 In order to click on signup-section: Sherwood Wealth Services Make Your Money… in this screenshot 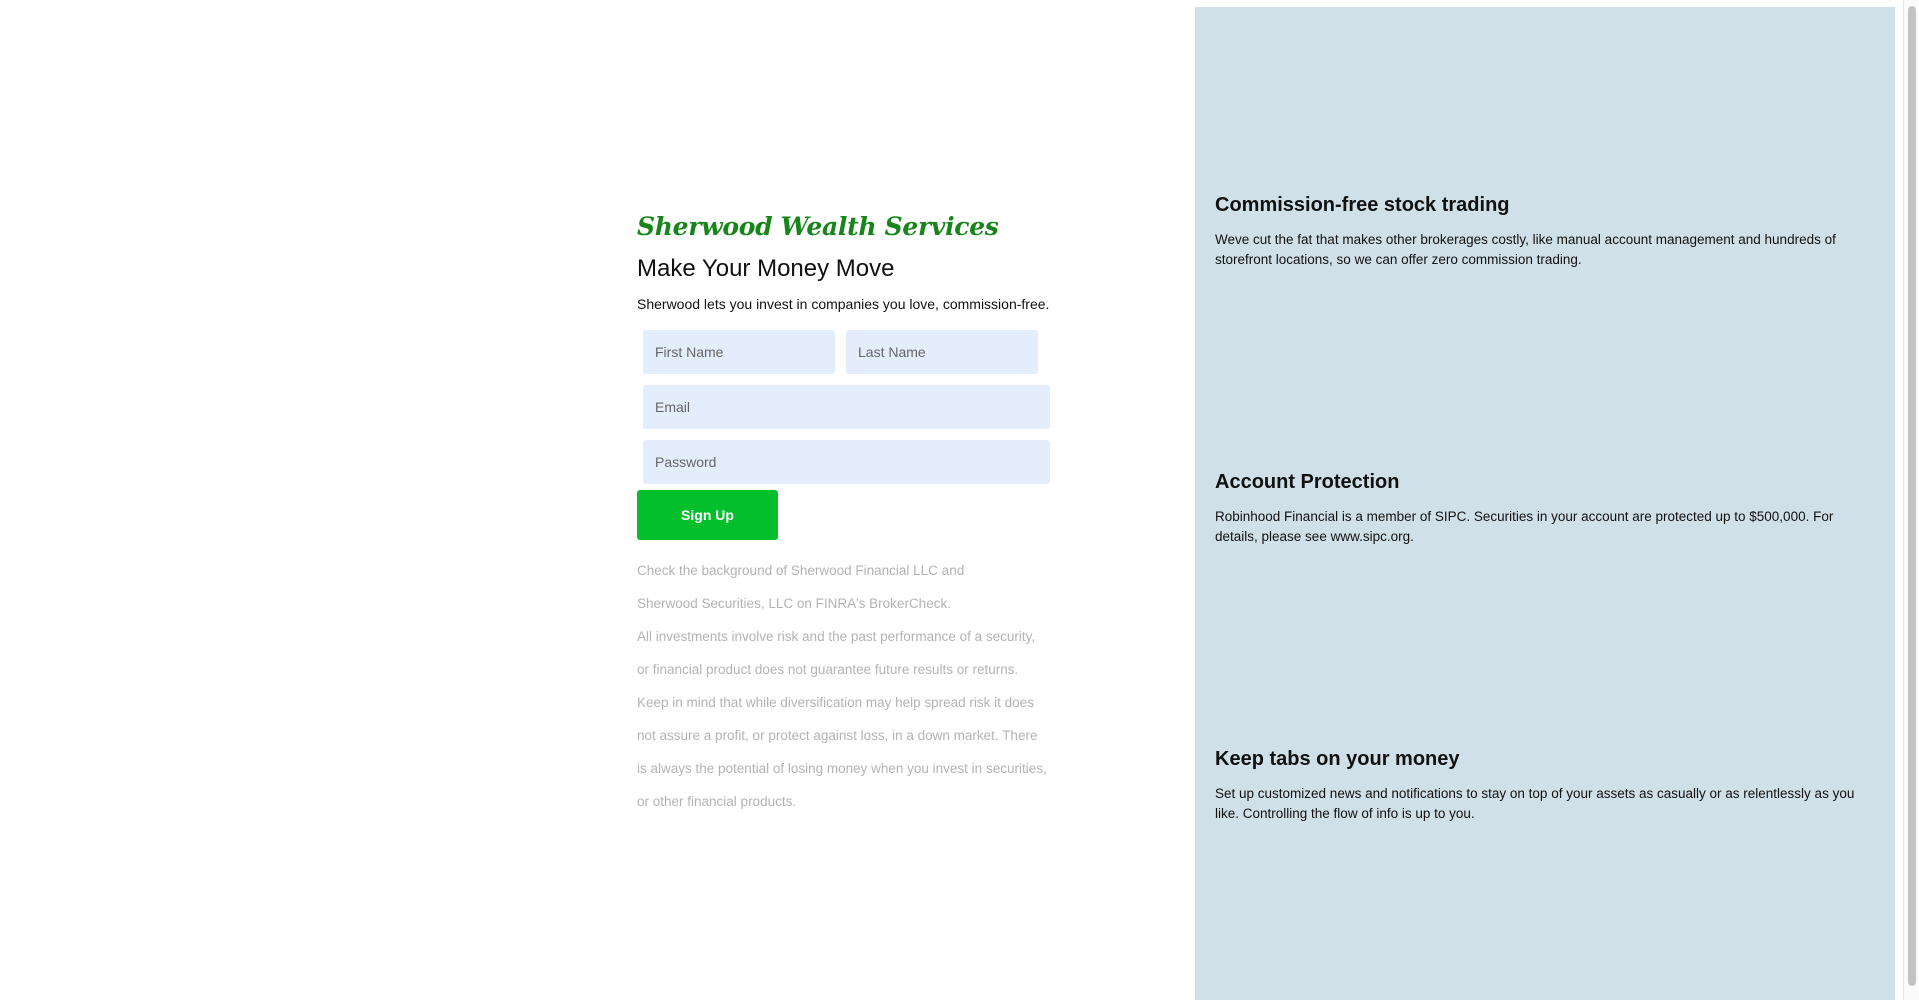, I will do `click(847, 515)`.